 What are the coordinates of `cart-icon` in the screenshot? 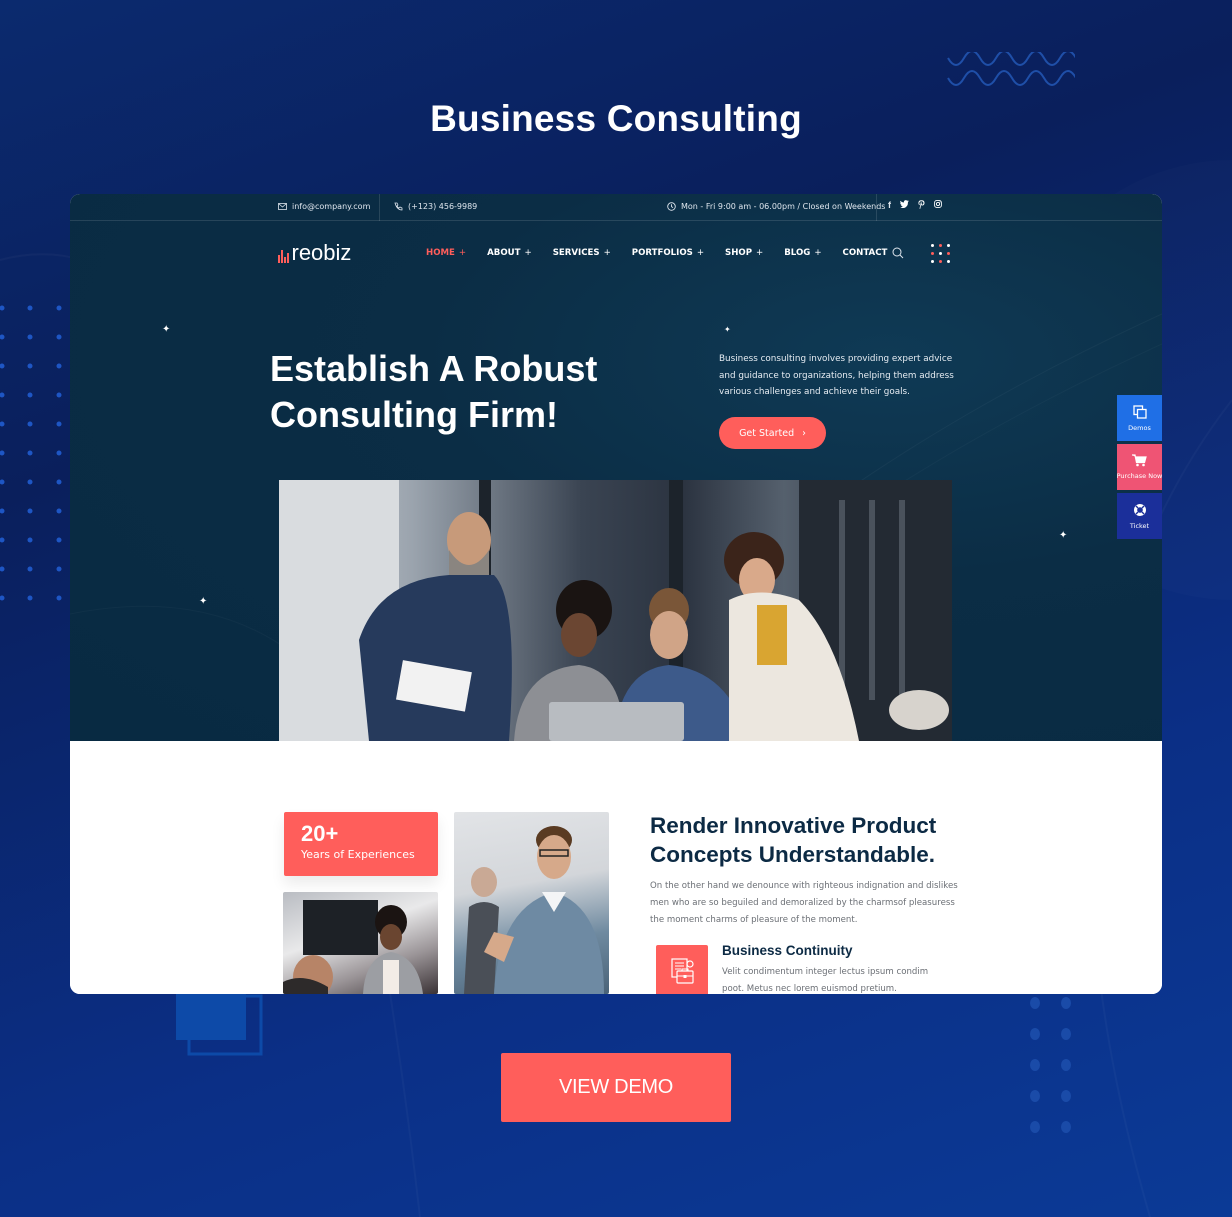 It's located at (1139, 460).